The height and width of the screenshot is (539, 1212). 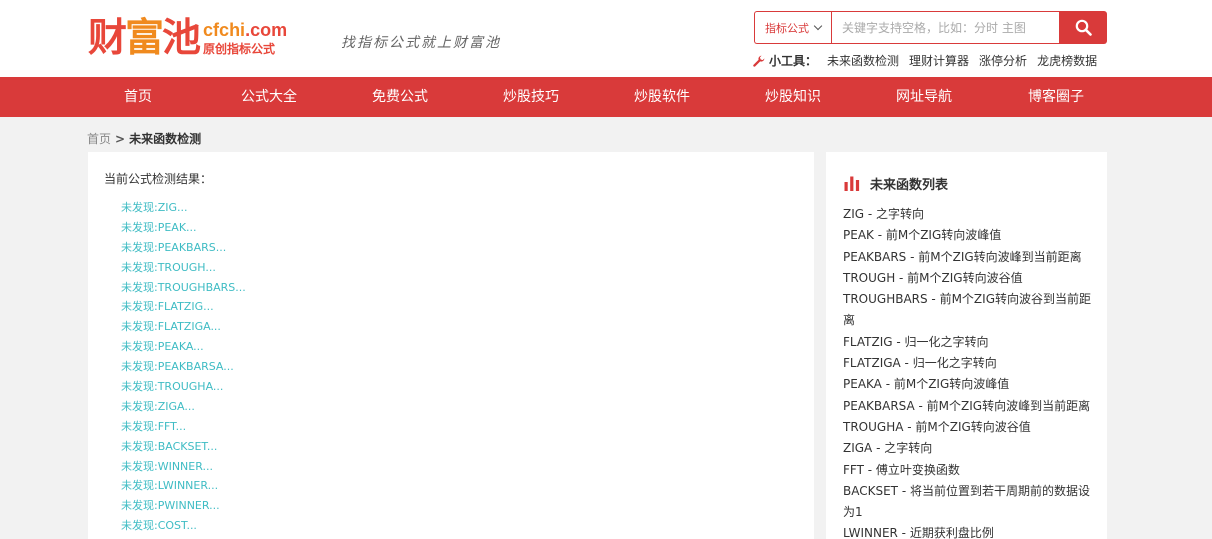 I want to click on search-category-select: 指标公式, so click(x=792, y=27).